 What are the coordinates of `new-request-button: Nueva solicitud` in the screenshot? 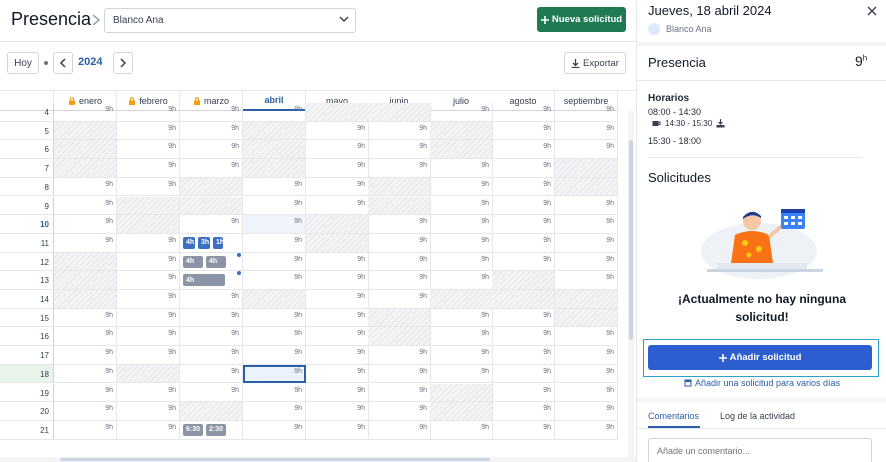 It's located at (581, 19).